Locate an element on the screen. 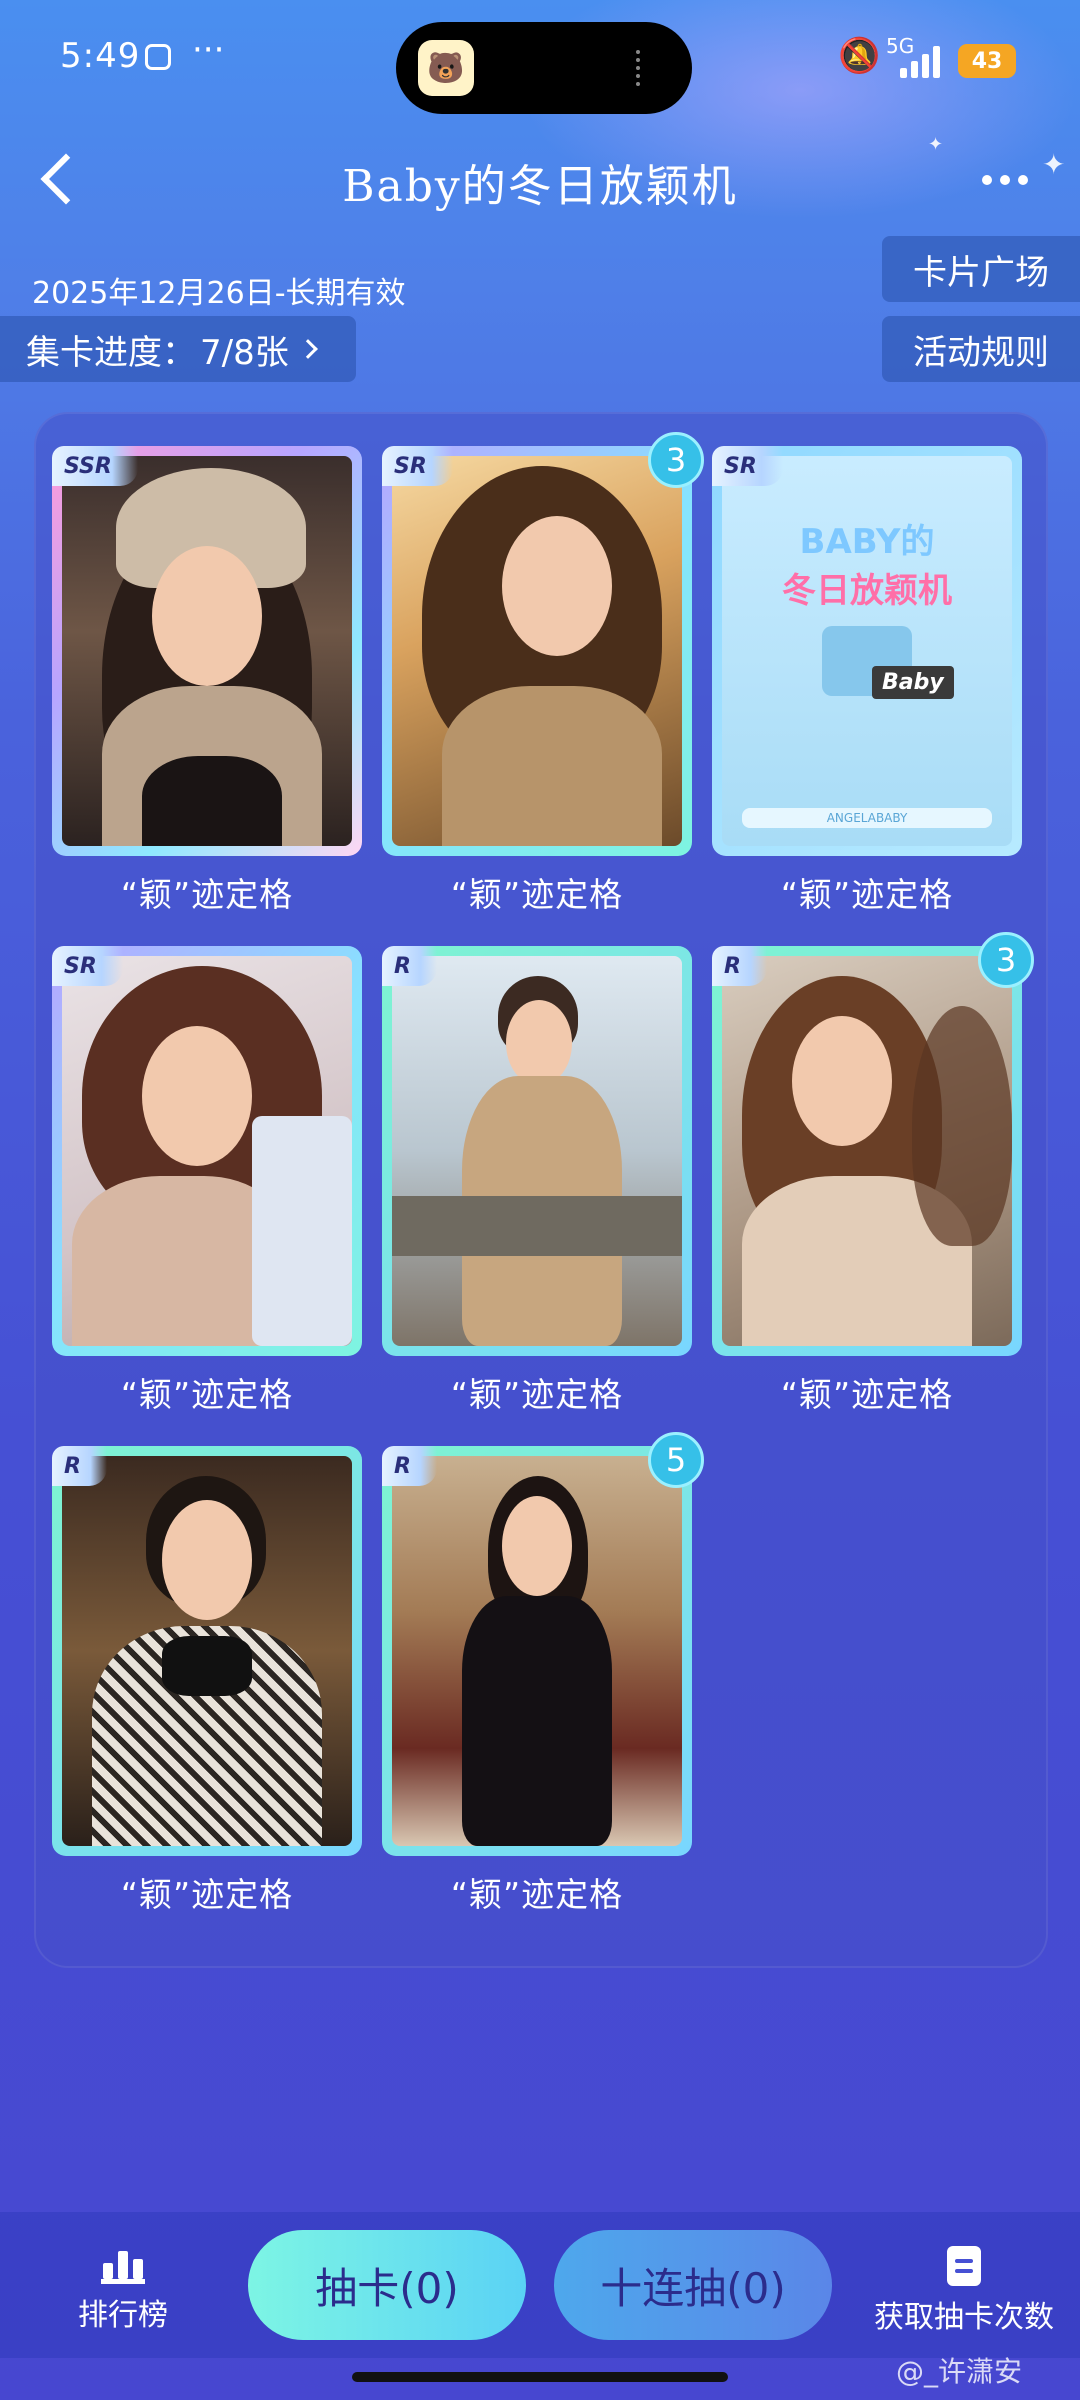  dynamic-island: 🐻 is located at coordinates (544, 68).